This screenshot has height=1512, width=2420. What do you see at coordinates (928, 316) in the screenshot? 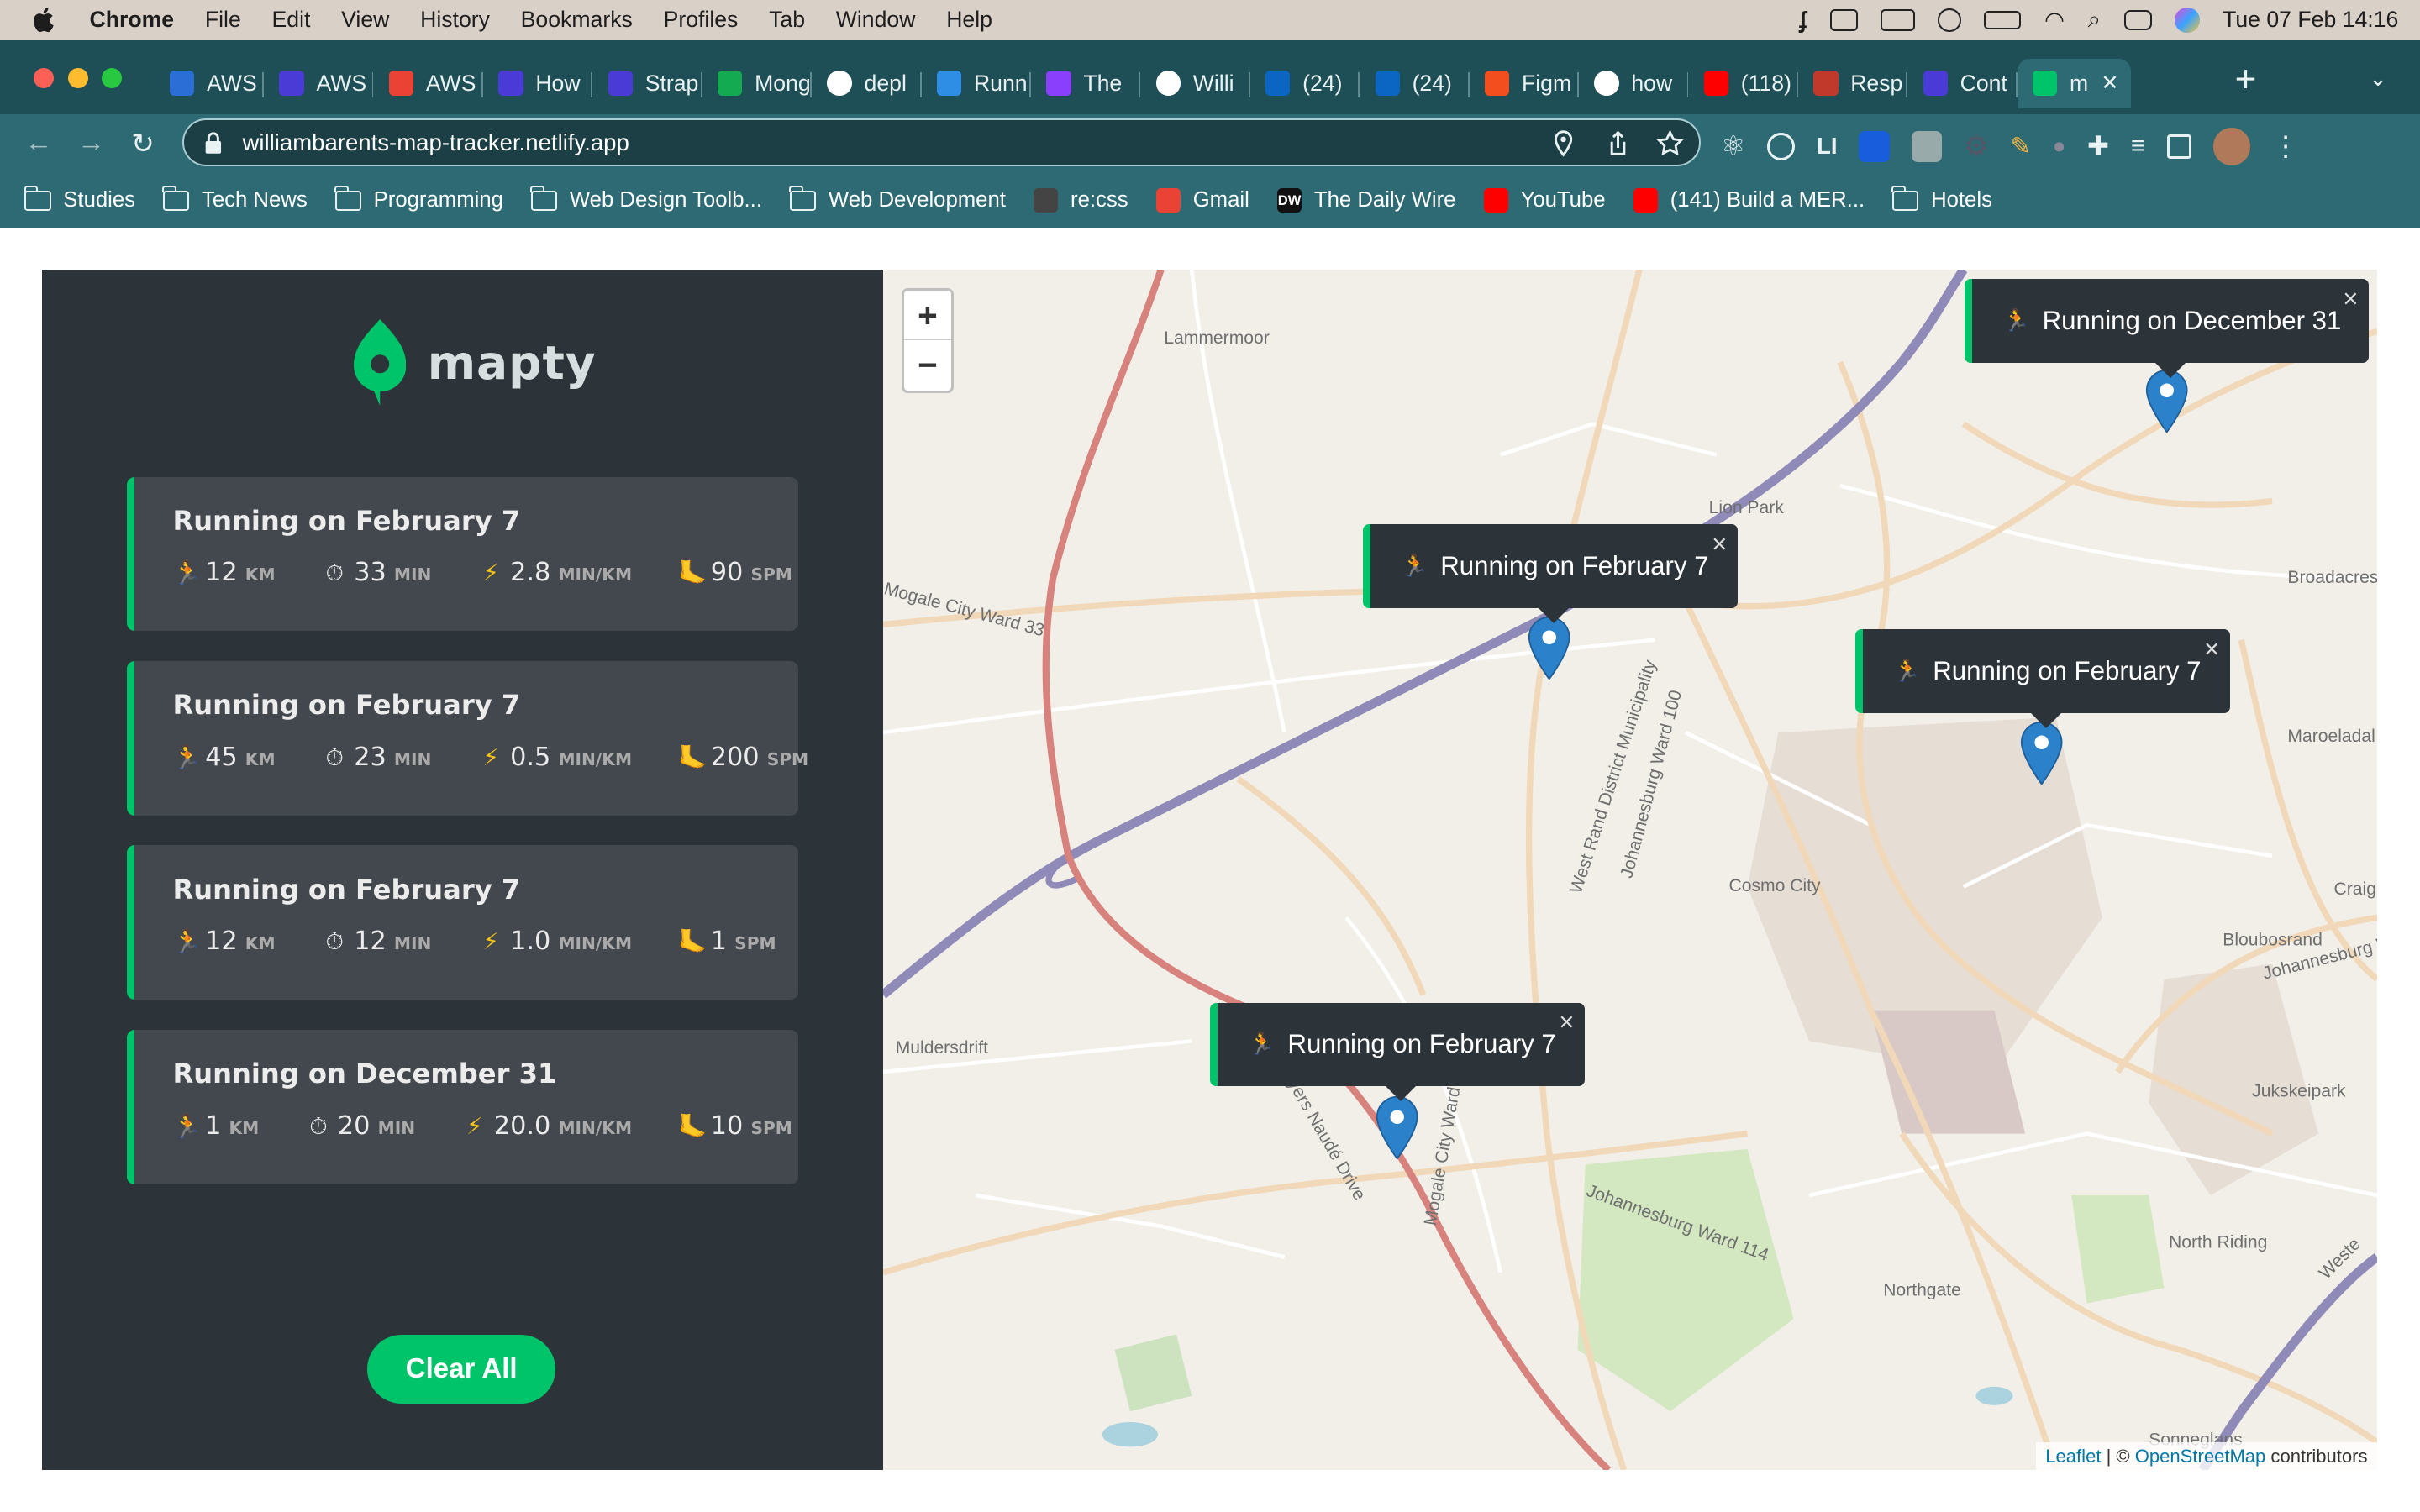
I see `zoom-in-button: +` at bounding box center [928, 316].